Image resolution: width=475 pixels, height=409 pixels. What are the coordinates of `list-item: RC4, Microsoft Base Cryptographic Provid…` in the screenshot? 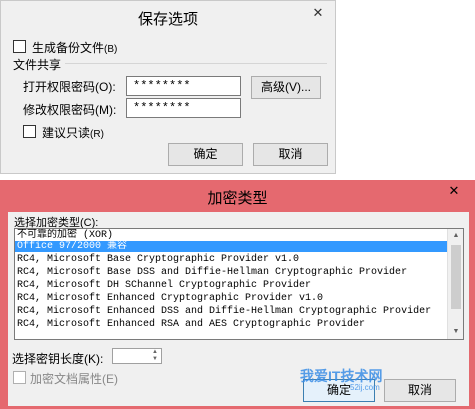 It's located at (231, 259).